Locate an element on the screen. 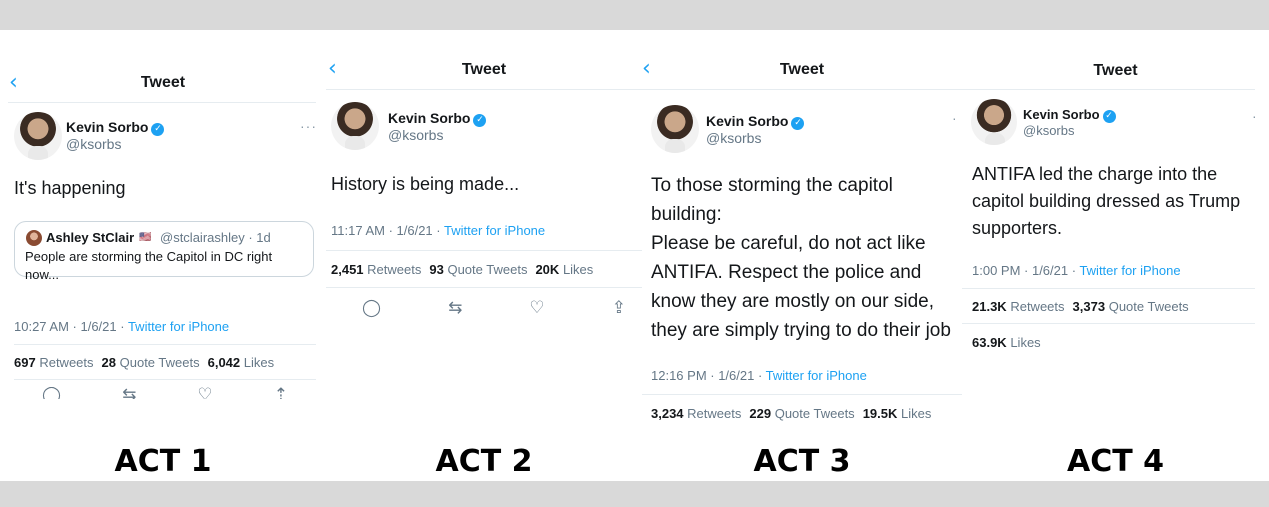  stats-divider-middle is located at coordinates (1108, 323).